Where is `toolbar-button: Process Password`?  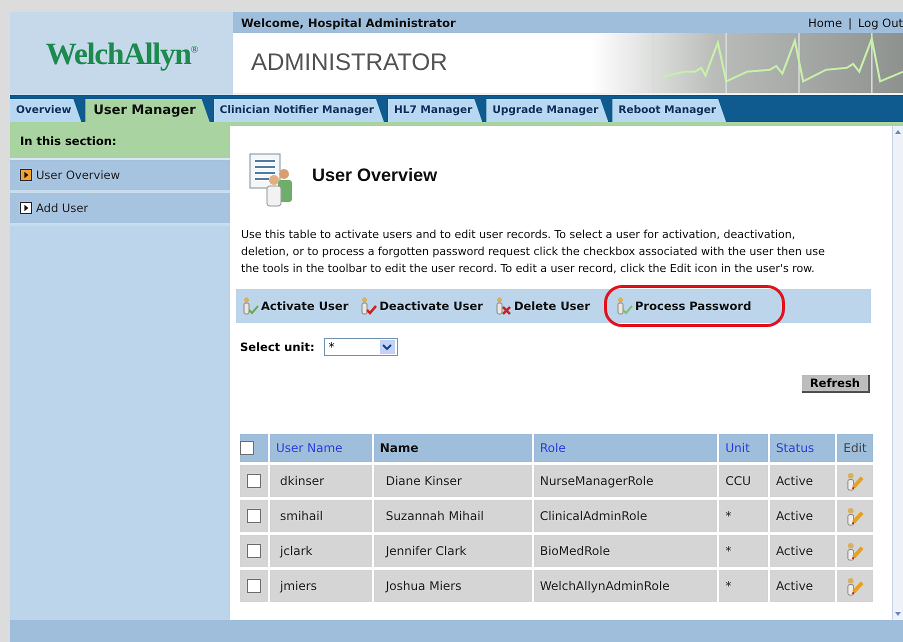 toolbar-button: Process Password is located at coordinates (686, 306).